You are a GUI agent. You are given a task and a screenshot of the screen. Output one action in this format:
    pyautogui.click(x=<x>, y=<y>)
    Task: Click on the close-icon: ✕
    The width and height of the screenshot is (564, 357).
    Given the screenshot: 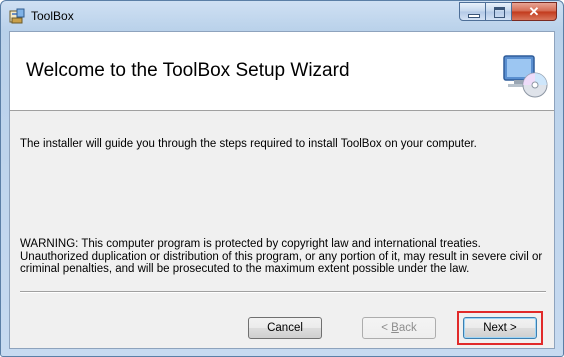 What is the action you would take?
    pyautogui.click(x=534, y=11)
    